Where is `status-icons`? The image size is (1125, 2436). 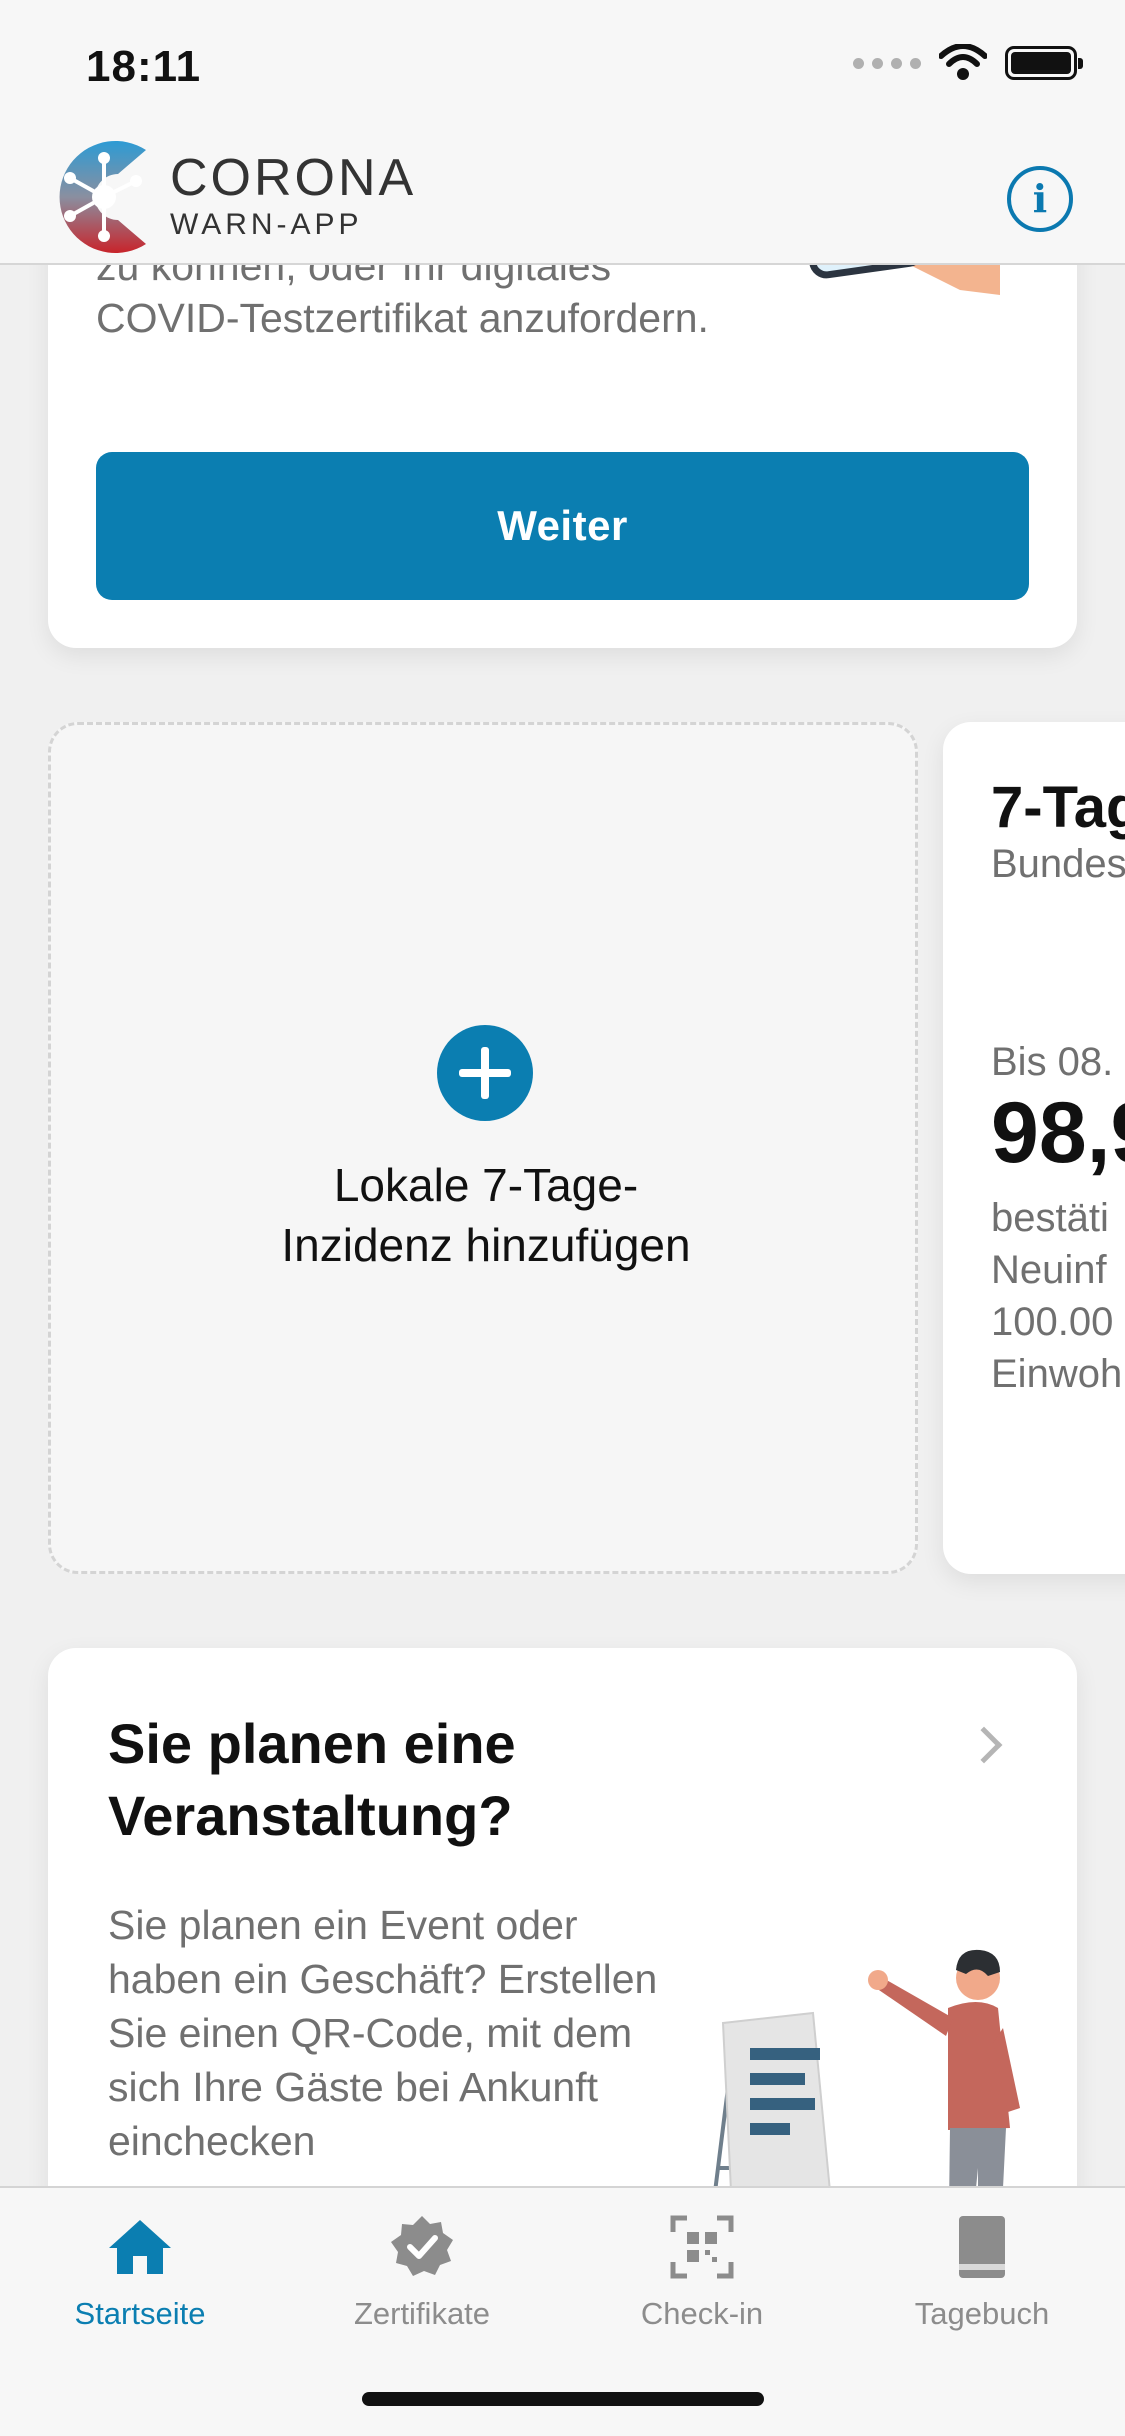 status-icons is located at coordinates (968, 63).